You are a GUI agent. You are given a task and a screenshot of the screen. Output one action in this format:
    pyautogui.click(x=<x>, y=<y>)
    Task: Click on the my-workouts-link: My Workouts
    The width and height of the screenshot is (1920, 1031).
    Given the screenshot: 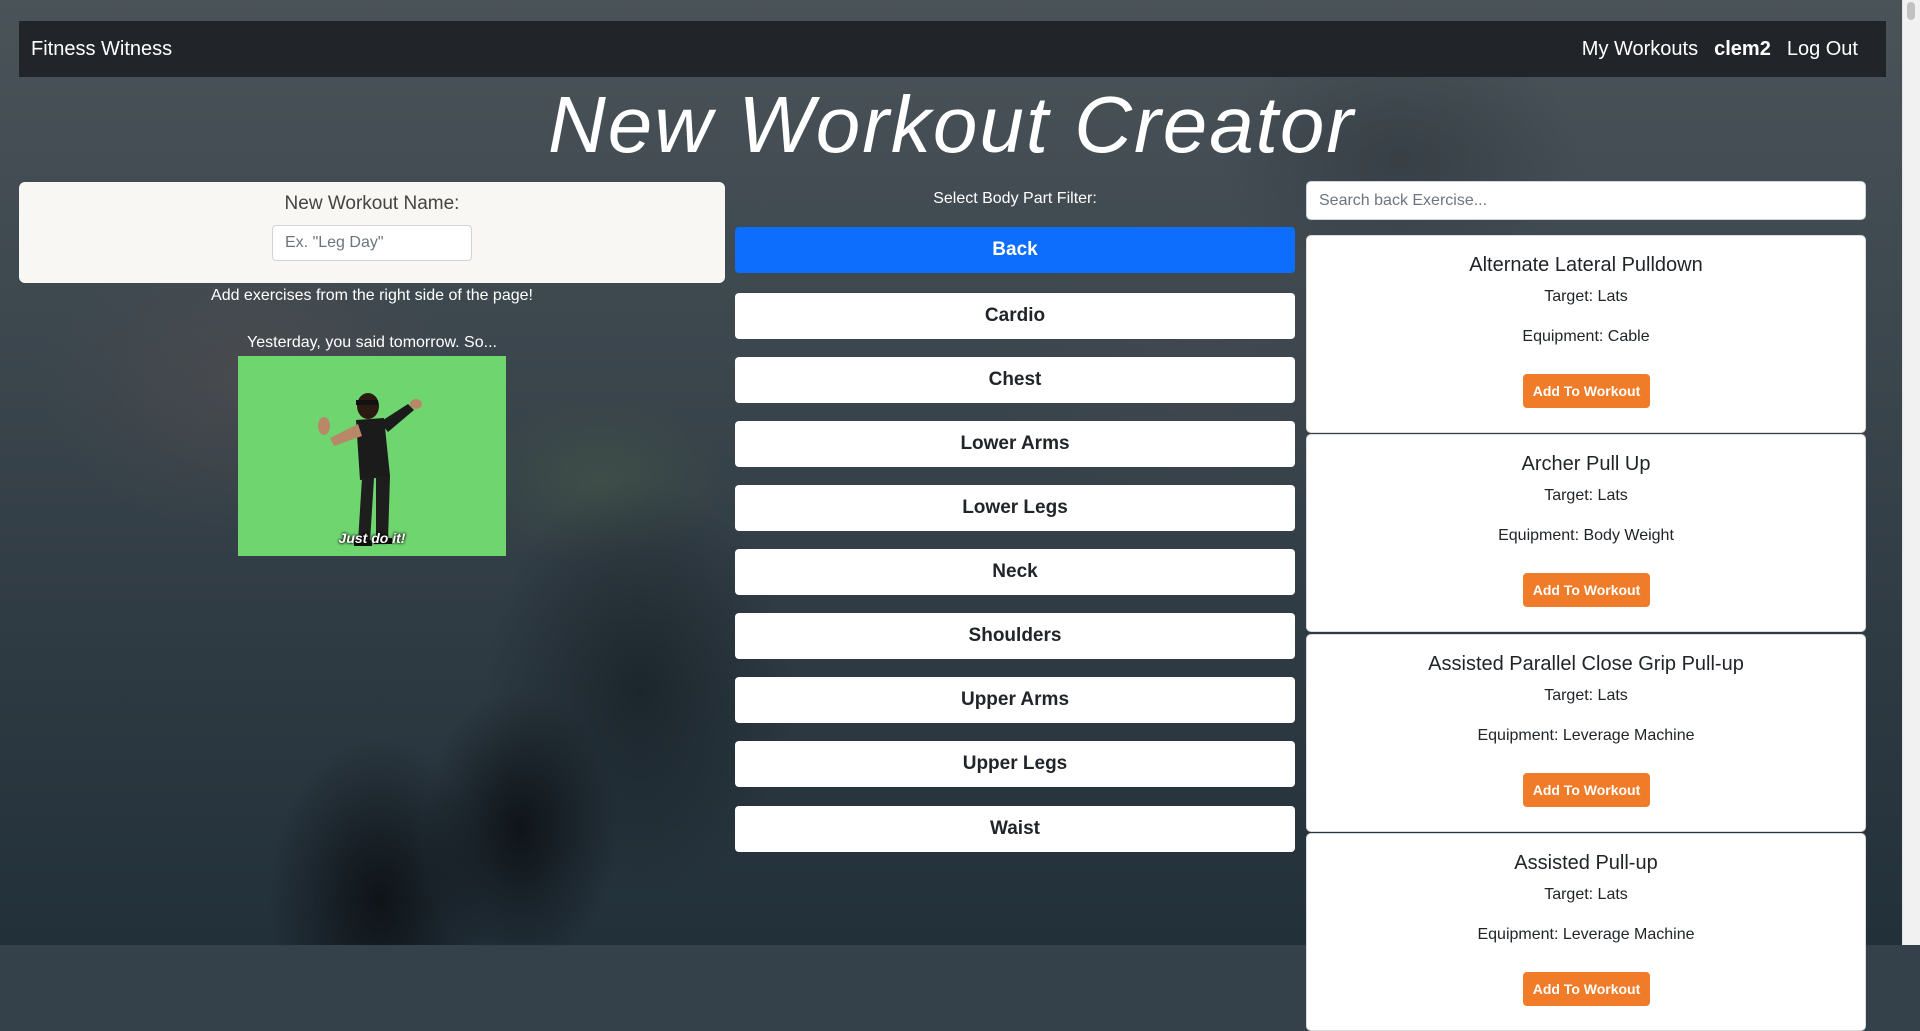 What is the action you would take?
    pyautogui.click(x=1640, y=49)
    